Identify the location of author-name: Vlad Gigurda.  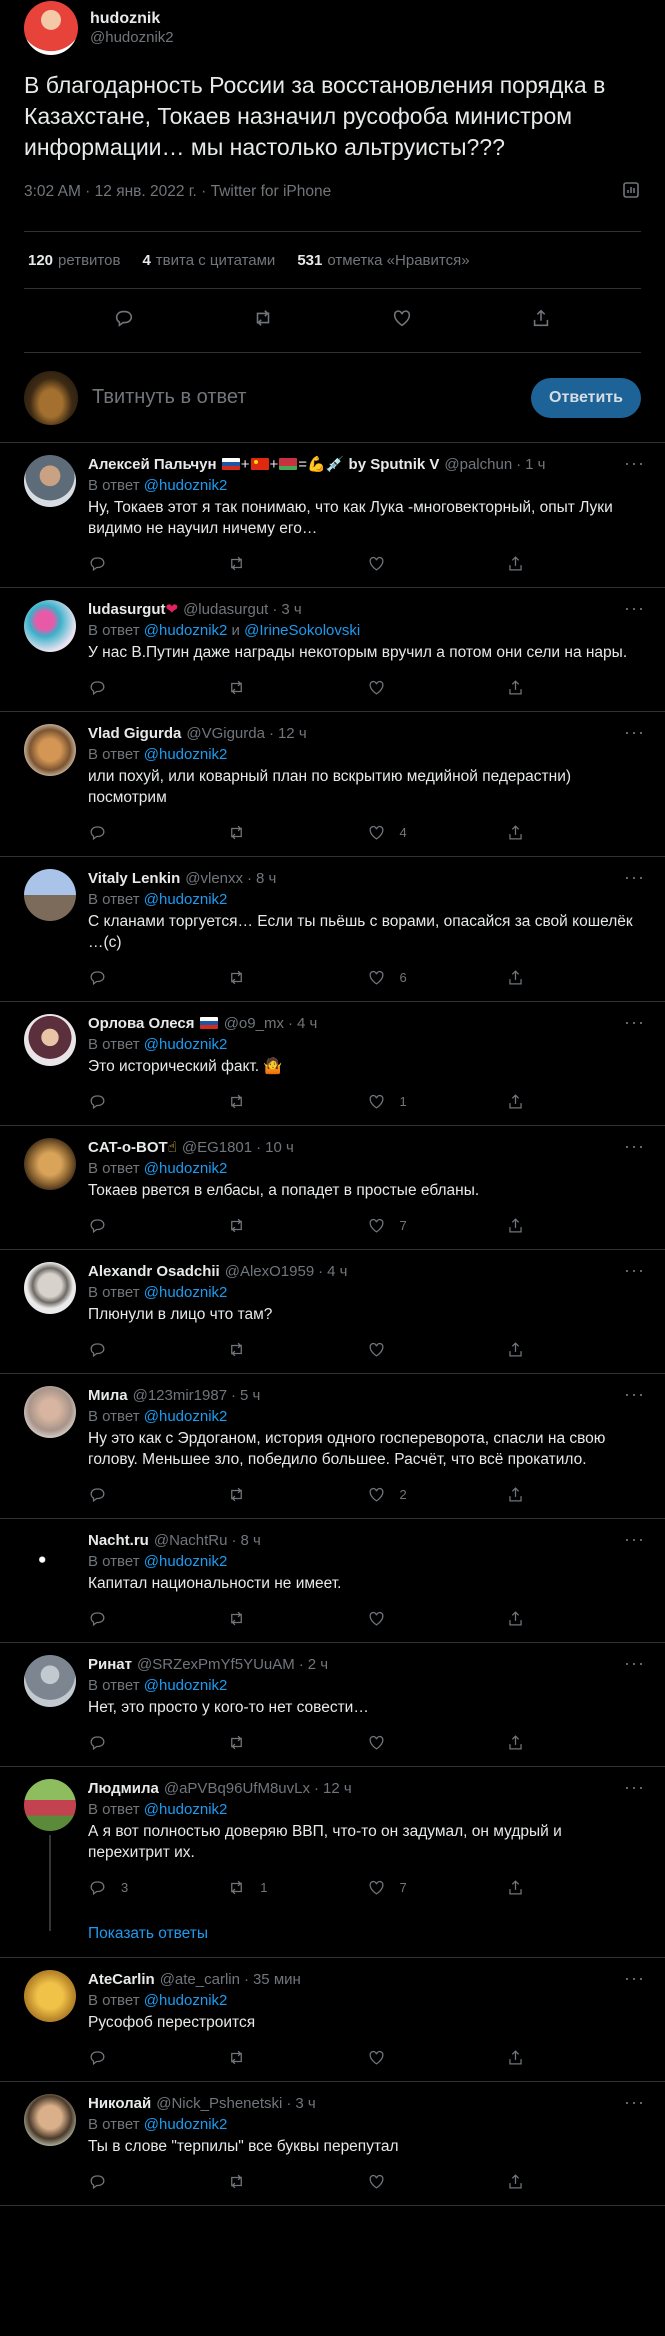
(134, 734).